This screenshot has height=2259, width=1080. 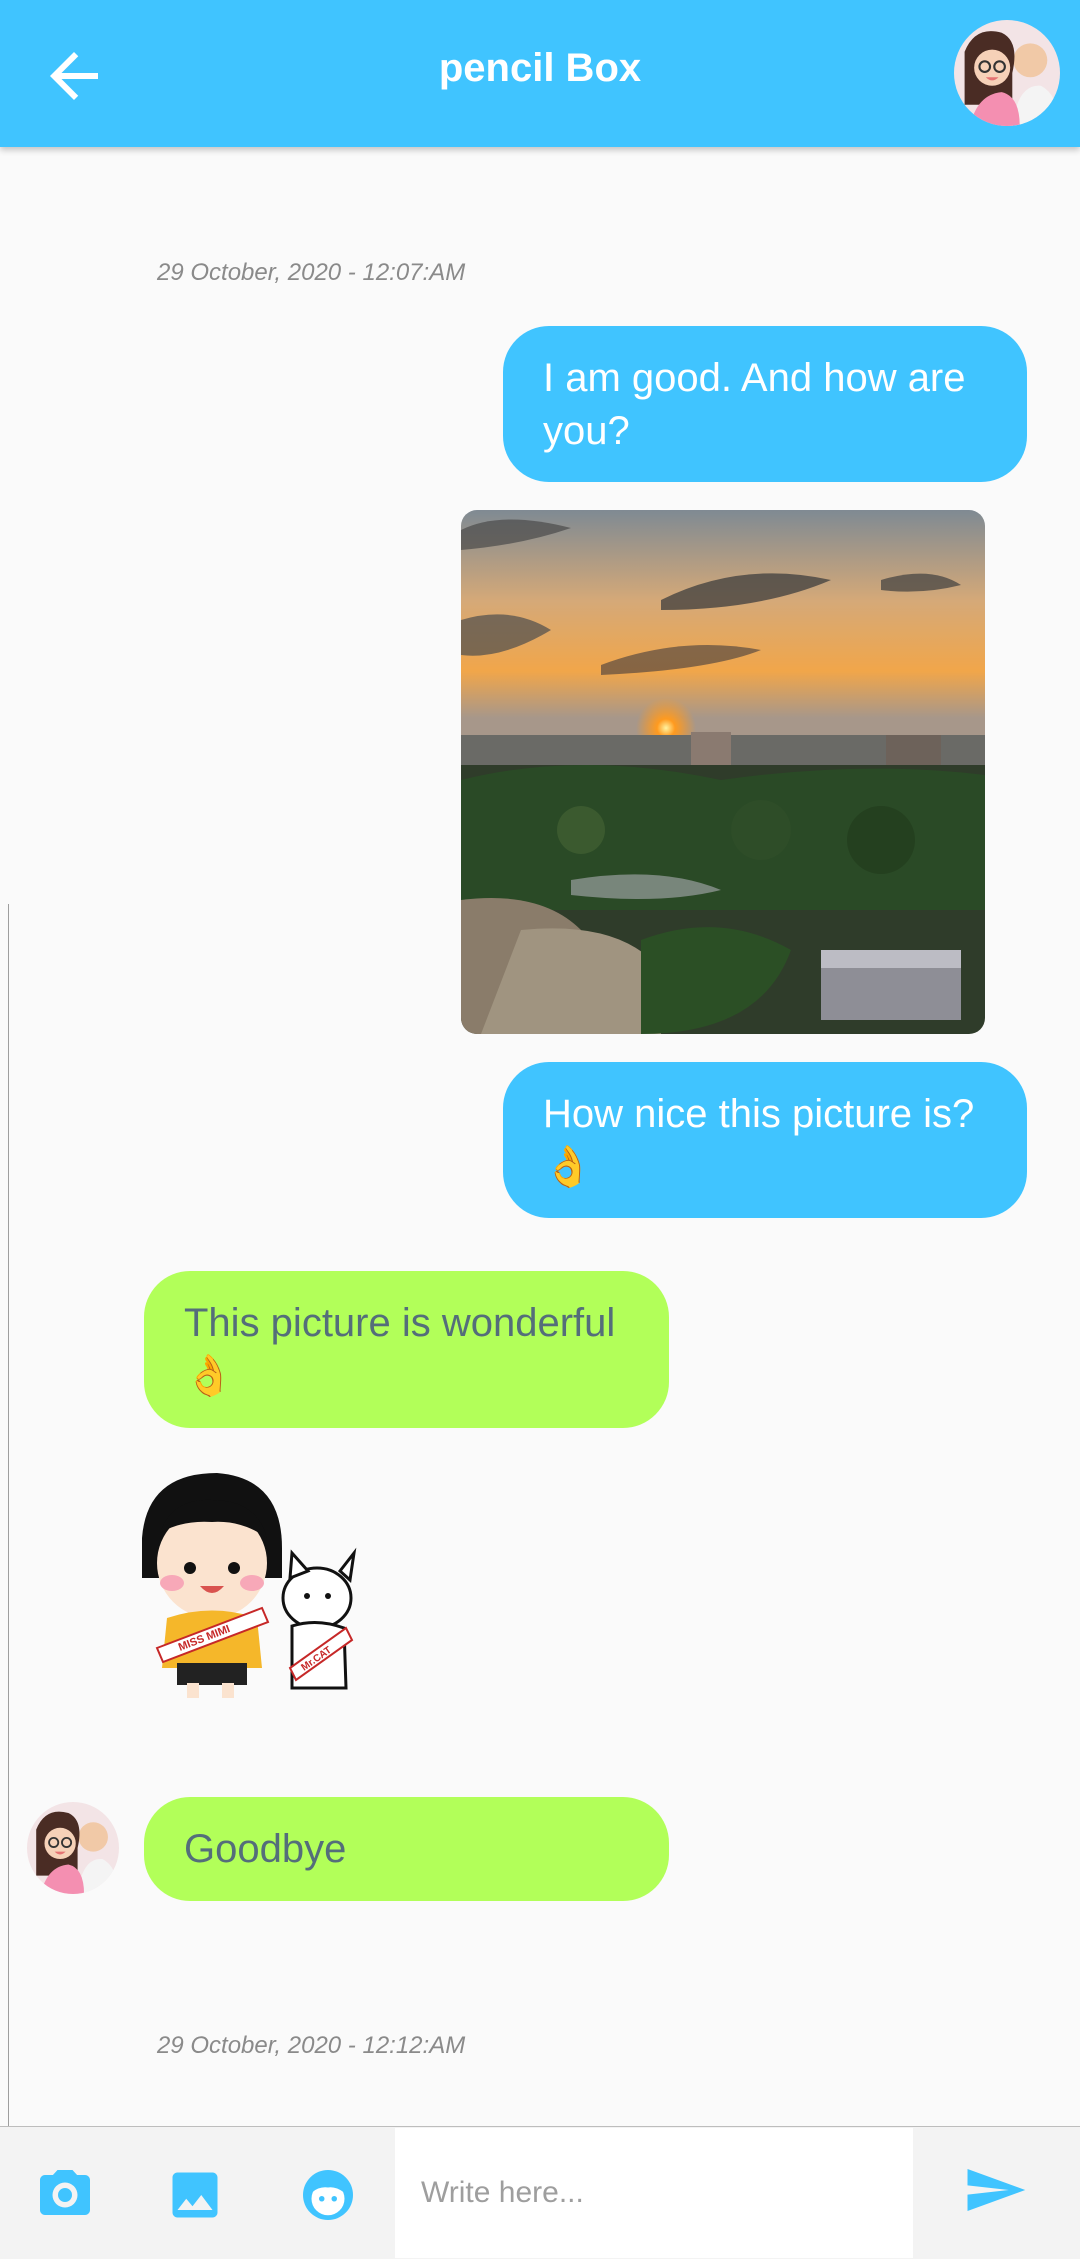 I want to click on message-timestamp: 29 October, 2020 - 12:12:AM, so click(x=311, y=2045).